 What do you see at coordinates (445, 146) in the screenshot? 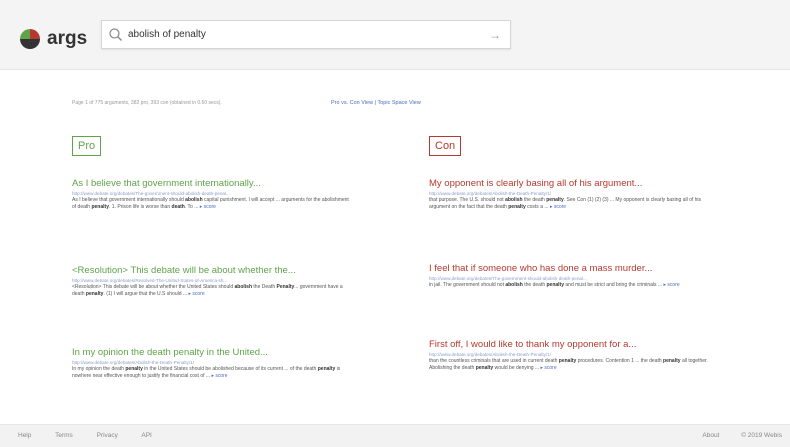
I see `con-column-label: Con` at bounding box center [445, 146].